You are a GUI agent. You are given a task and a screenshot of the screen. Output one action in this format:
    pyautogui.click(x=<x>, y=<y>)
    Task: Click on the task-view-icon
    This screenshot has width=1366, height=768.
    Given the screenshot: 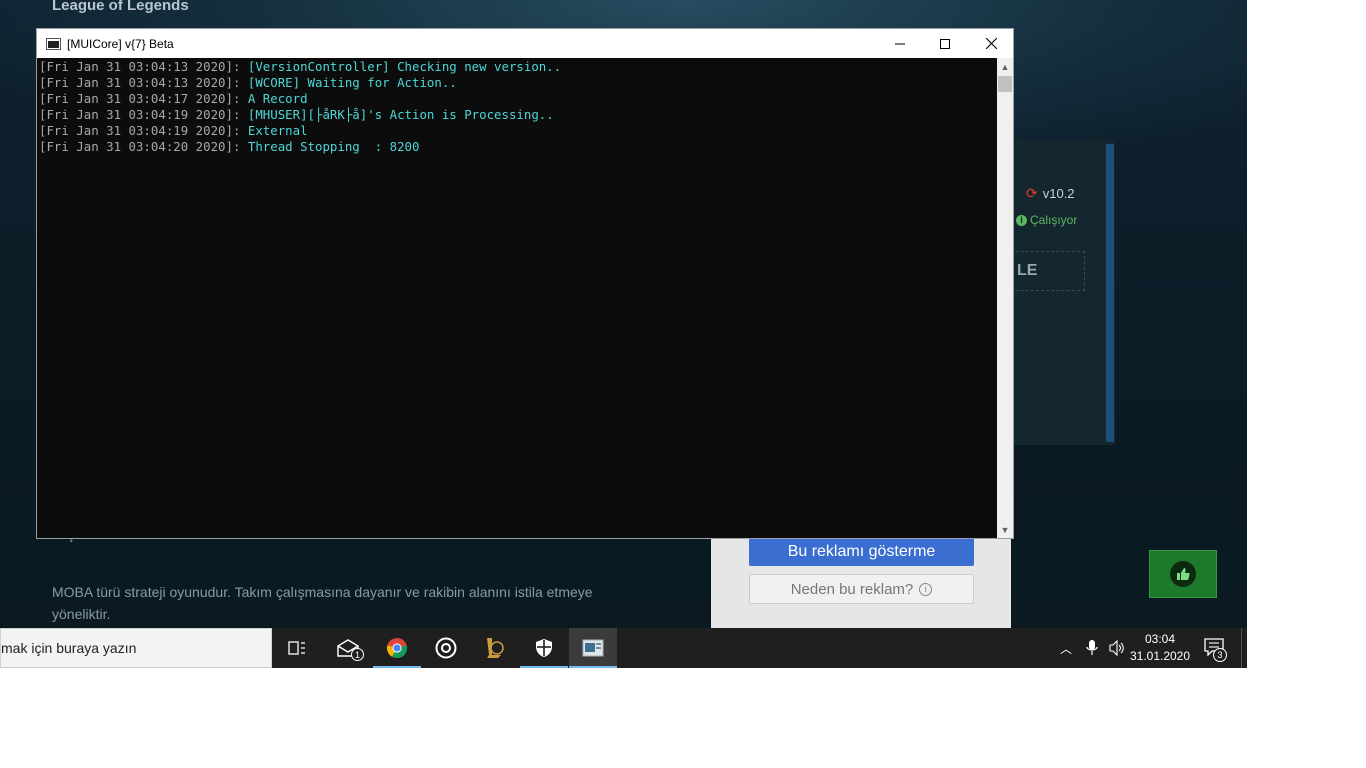 What is the action you would take?
    pyautogui.click(x=296, y=648)
    